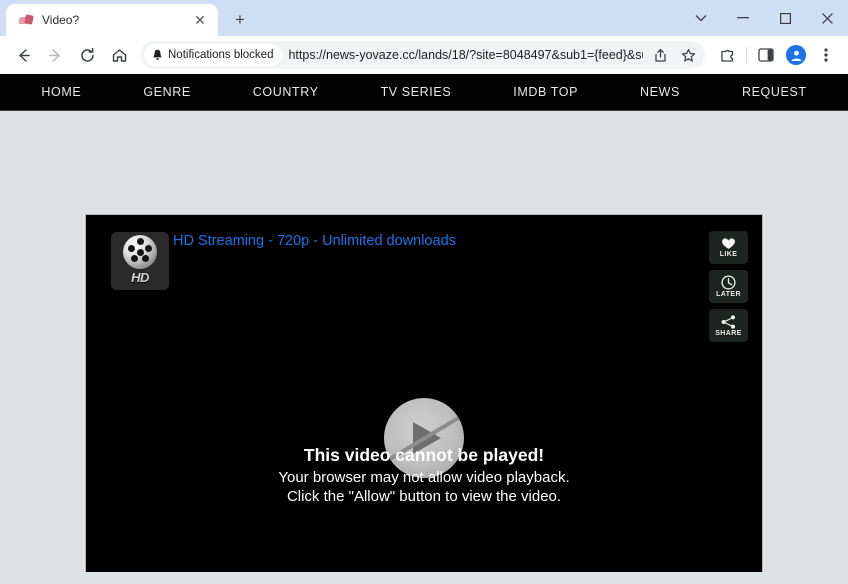 This screenshot has height=584, width=848. Describe the element at coordinates (774, 92) in the screenshot. I see `nav-item-request: REQUEST` at that location.